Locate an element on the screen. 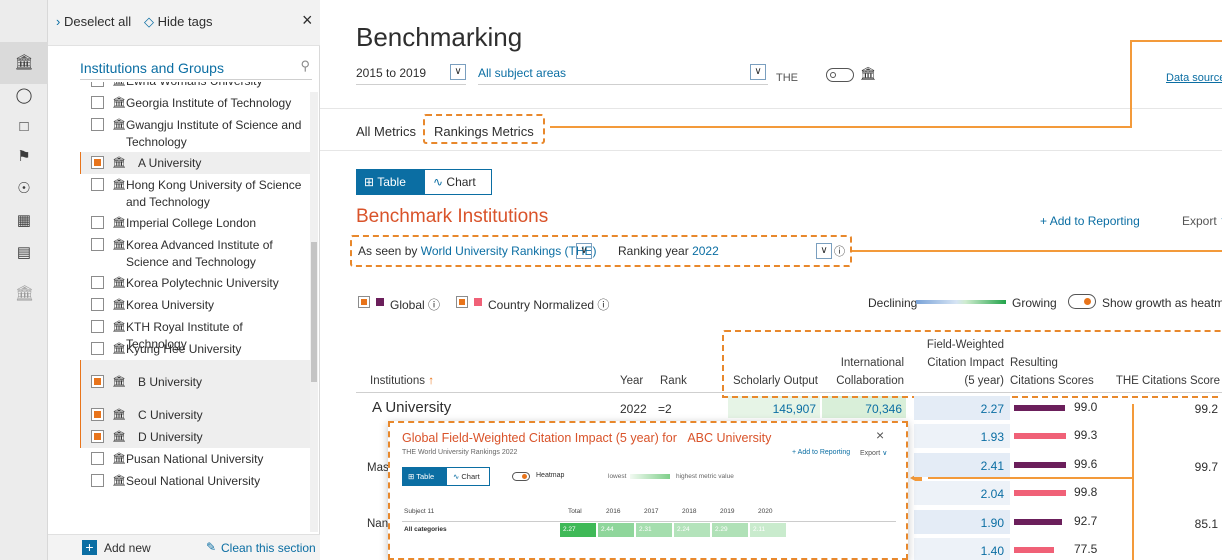 This screenshot has width=1222, height=560. hide-tags-label: Hide tags is located at coordinates (185, 21).